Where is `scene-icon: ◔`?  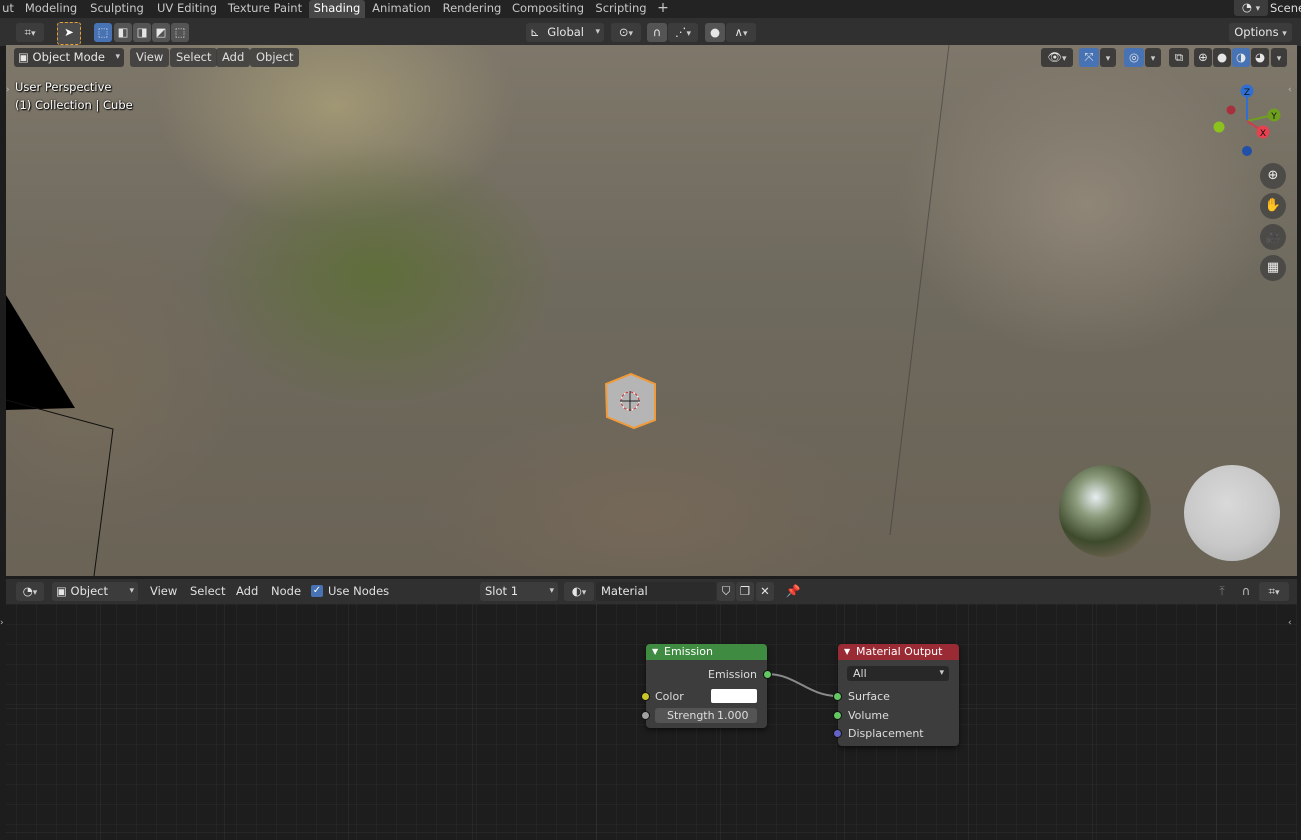
scene-icon: ◔ is located at coordinates (1246, 7).